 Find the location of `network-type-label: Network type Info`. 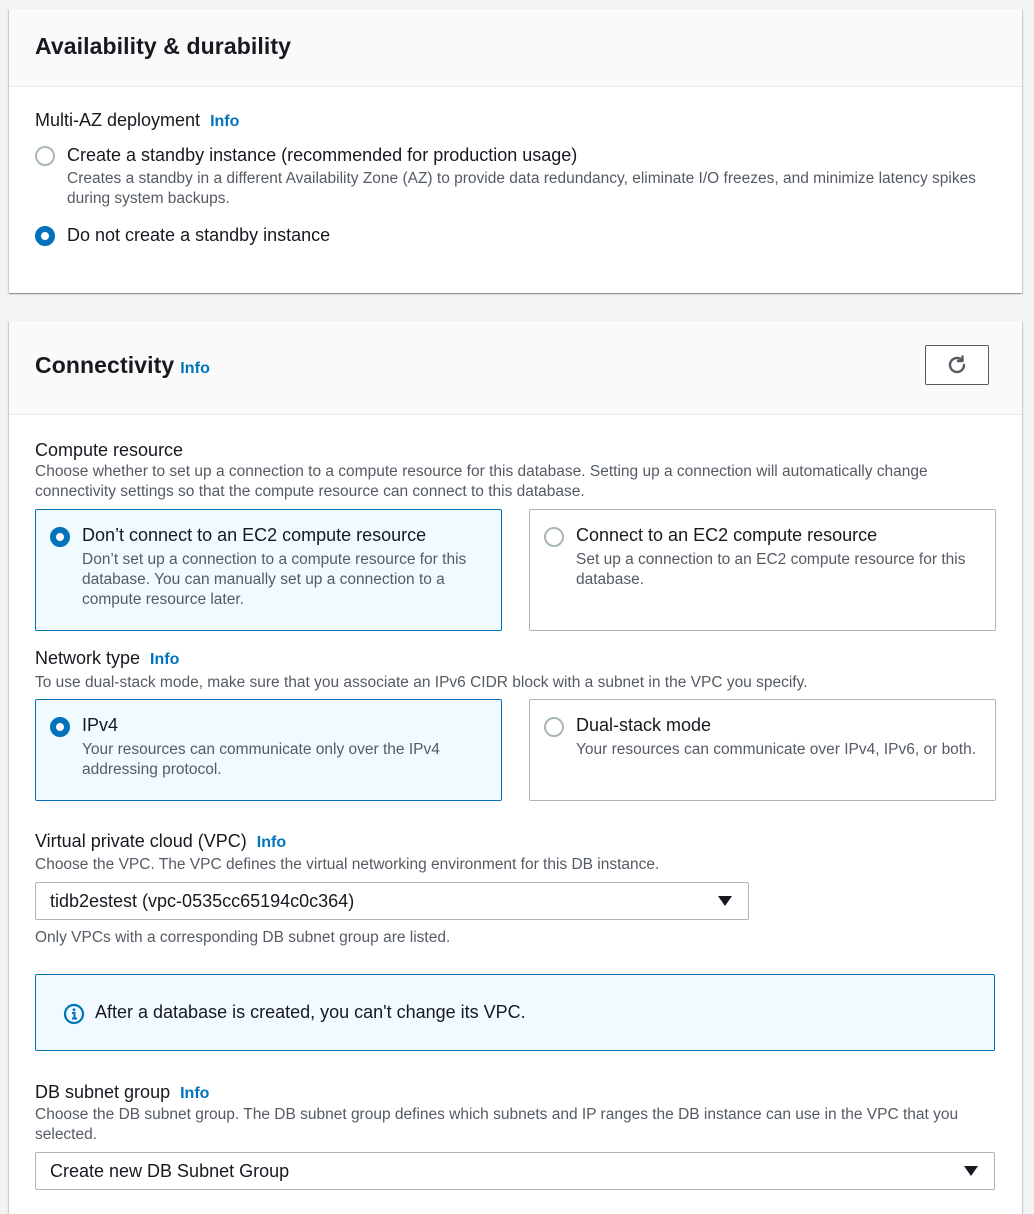

network-type-label: Network type Info is located at coordinates (107, 658).